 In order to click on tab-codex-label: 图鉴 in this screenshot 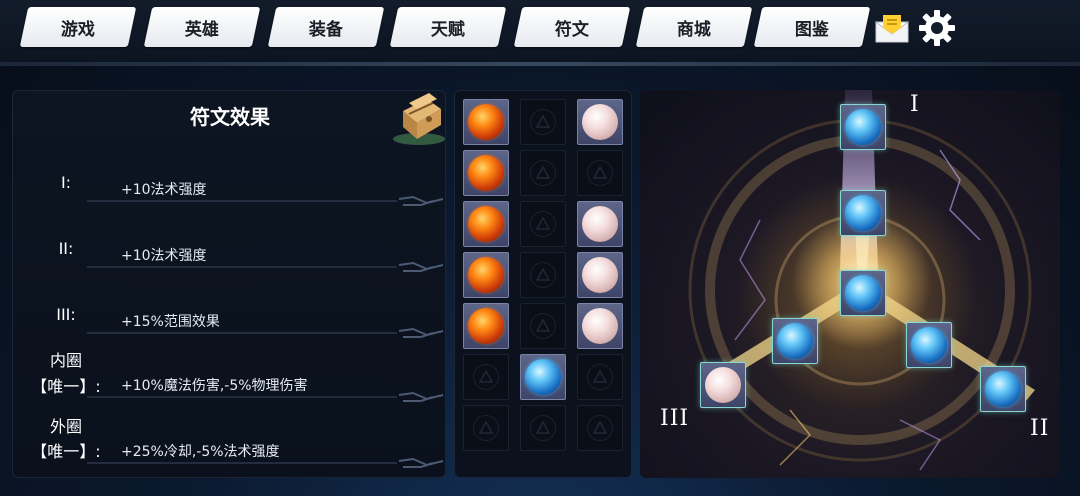, I will do `click(812, 29)`.